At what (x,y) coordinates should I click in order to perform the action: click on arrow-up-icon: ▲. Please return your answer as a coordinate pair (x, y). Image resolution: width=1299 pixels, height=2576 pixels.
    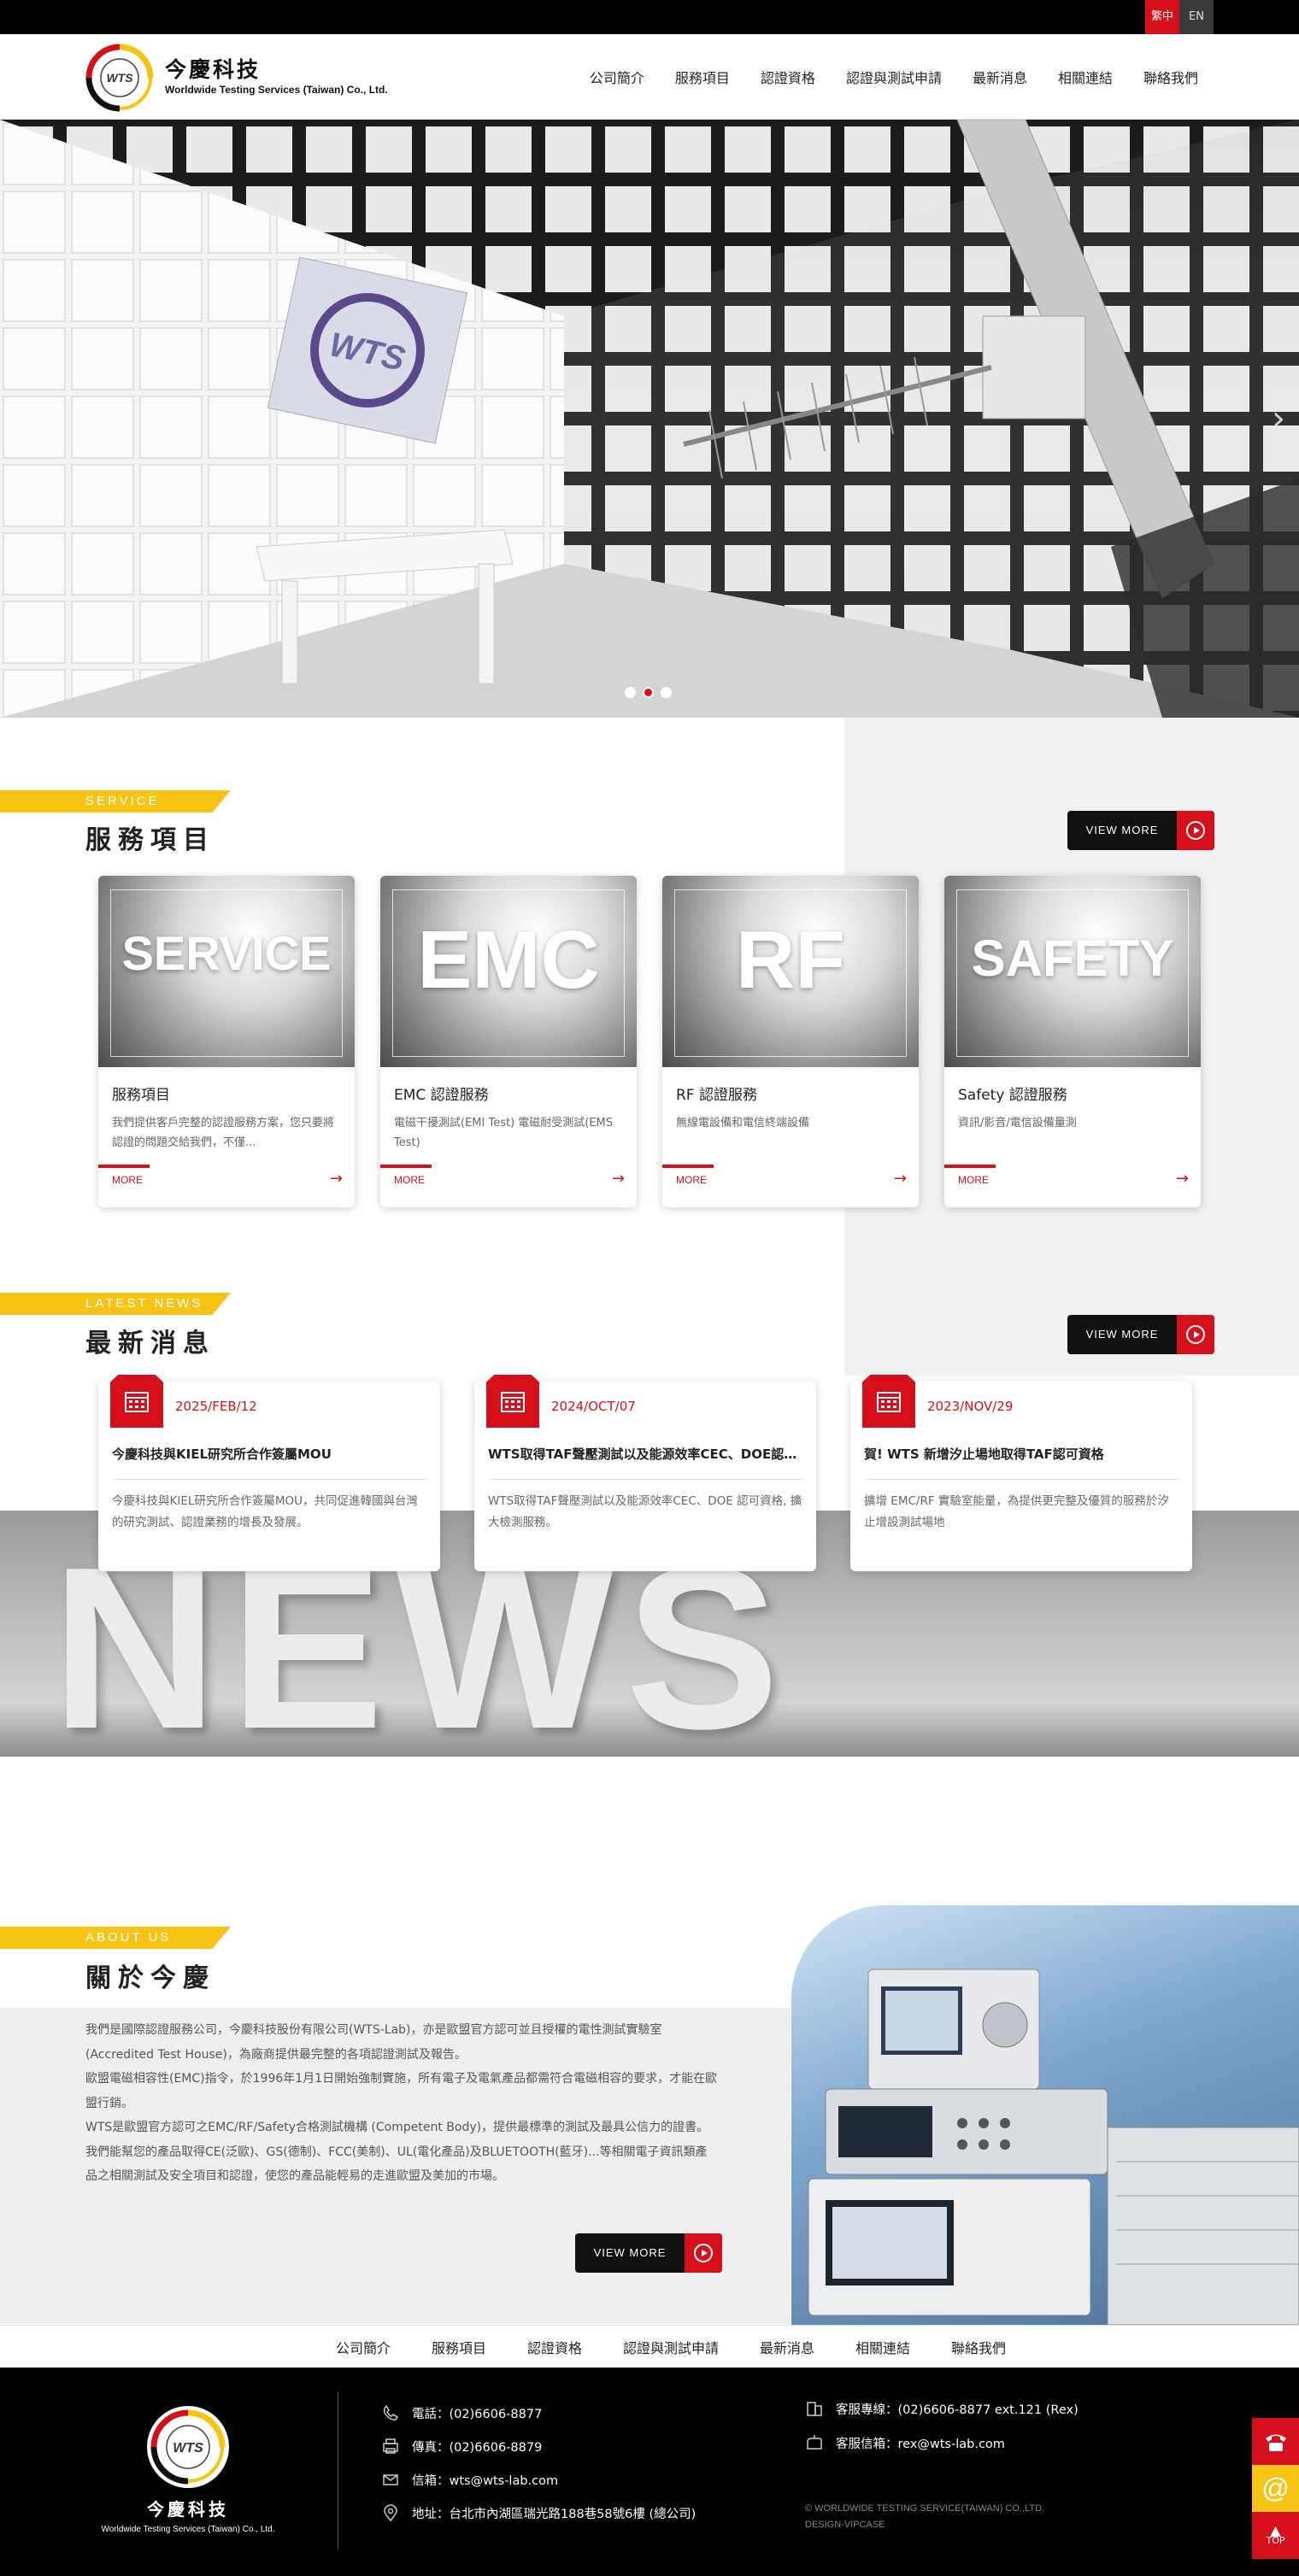
    Looking at the image, I should click on (1276, 2529).